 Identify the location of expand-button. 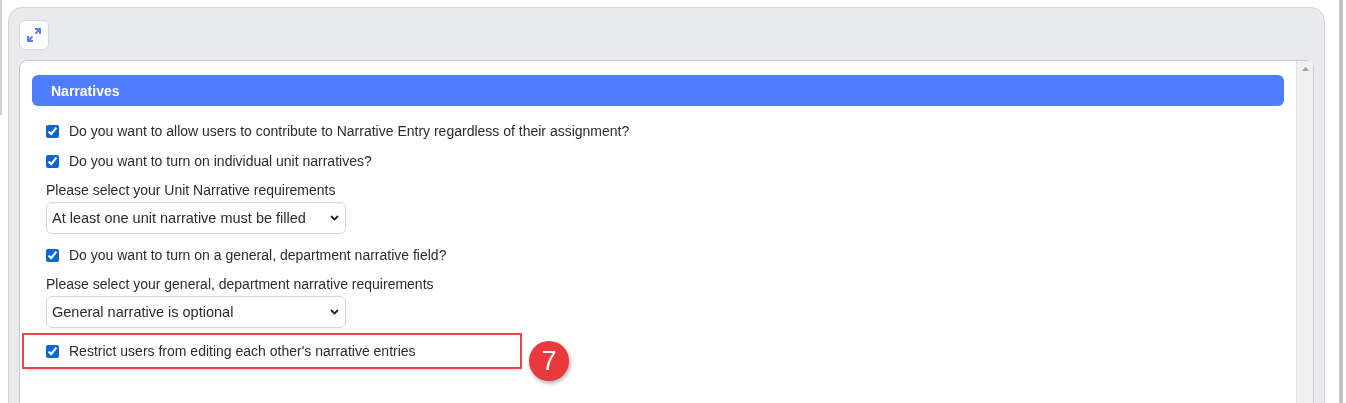
(34, 35).